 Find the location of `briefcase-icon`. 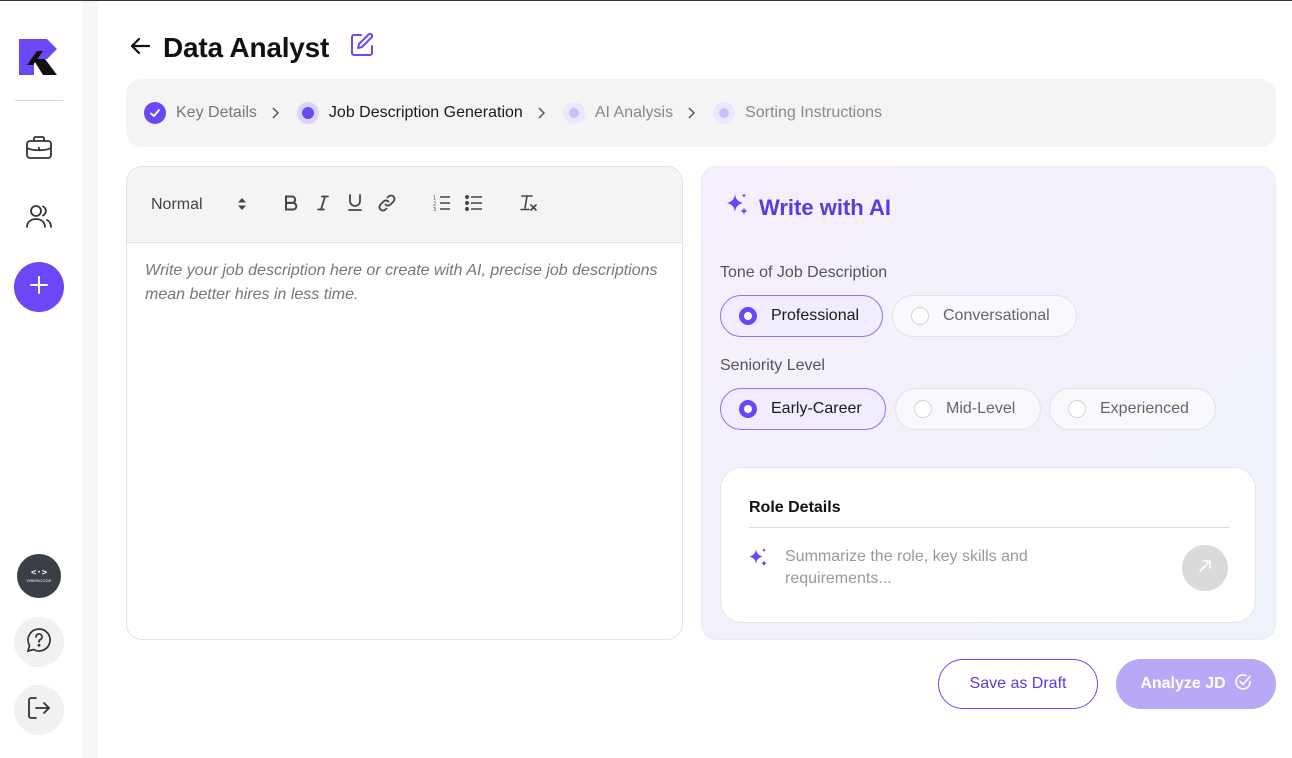

briefcase-icon is located at coordinates (39, 150).